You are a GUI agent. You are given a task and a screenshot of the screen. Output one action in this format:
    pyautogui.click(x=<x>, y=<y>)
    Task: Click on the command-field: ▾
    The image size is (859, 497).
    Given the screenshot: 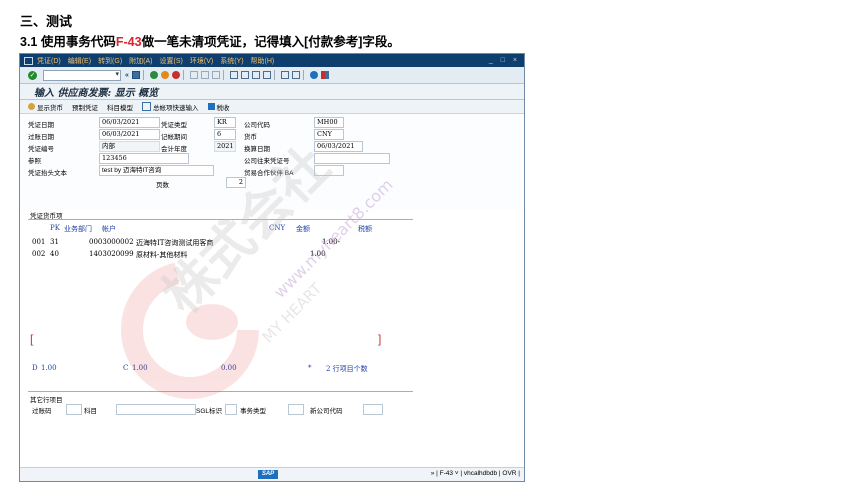 What is the action you would take?
    pyautogui.click(x=82, y=75)
    